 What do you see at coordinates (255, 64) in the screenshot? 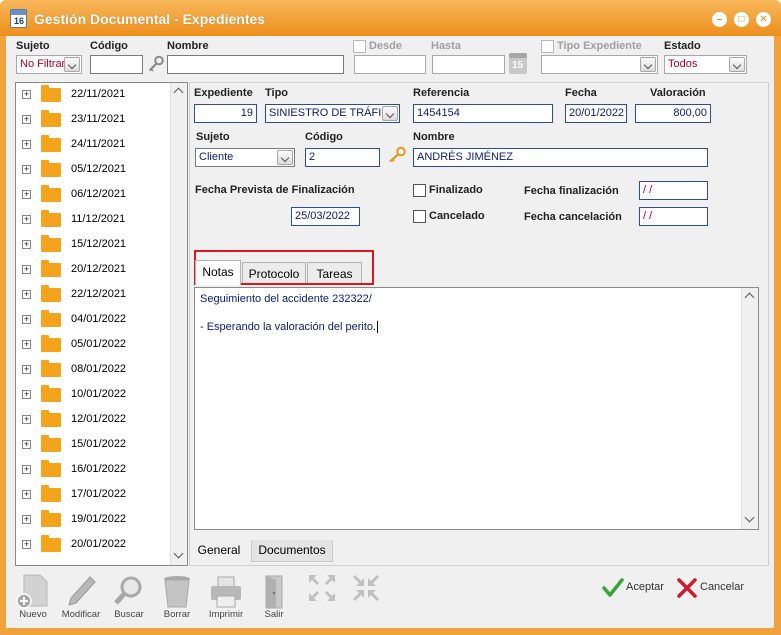
I see `filter-nombre-input` at bounding box center [255, 64].